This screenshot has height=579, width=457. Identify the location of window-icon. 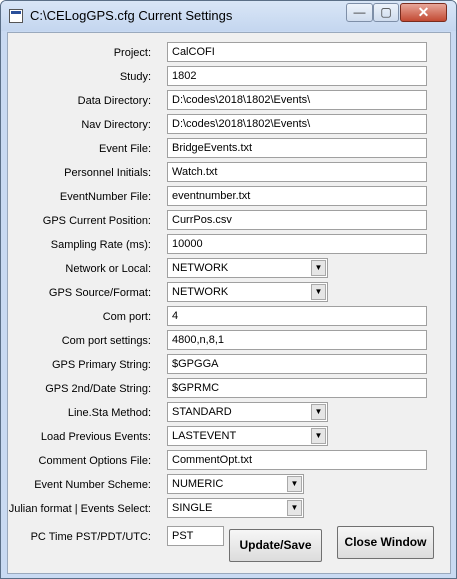
(16, 16).